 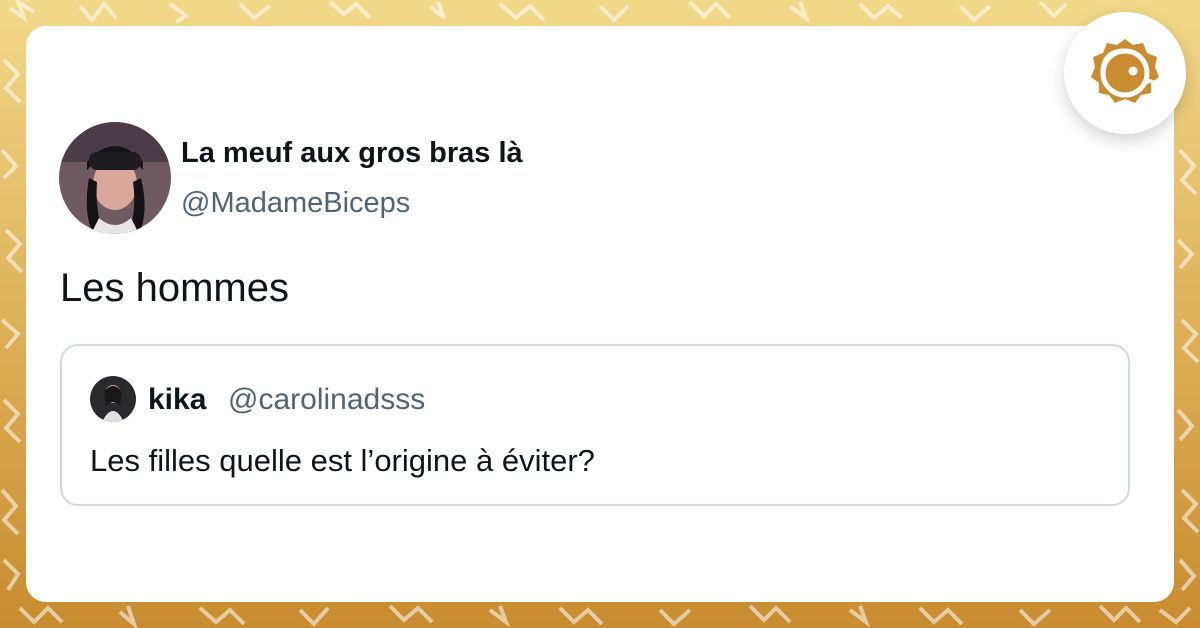 I want to click on quoted-author-handle: @carolinadsss, so click(x=326, y=400).